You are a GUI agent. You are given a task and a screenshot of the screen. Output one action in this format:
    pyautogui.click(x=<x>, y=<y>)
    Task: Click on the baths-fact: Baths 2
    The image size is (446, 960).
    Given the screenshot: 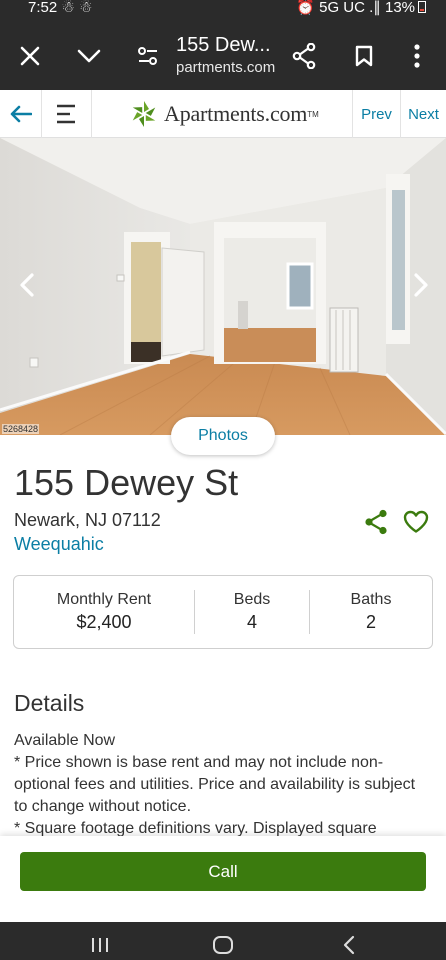 What is the action you would take?
    pyautogui.click(x=371, y=612)
    